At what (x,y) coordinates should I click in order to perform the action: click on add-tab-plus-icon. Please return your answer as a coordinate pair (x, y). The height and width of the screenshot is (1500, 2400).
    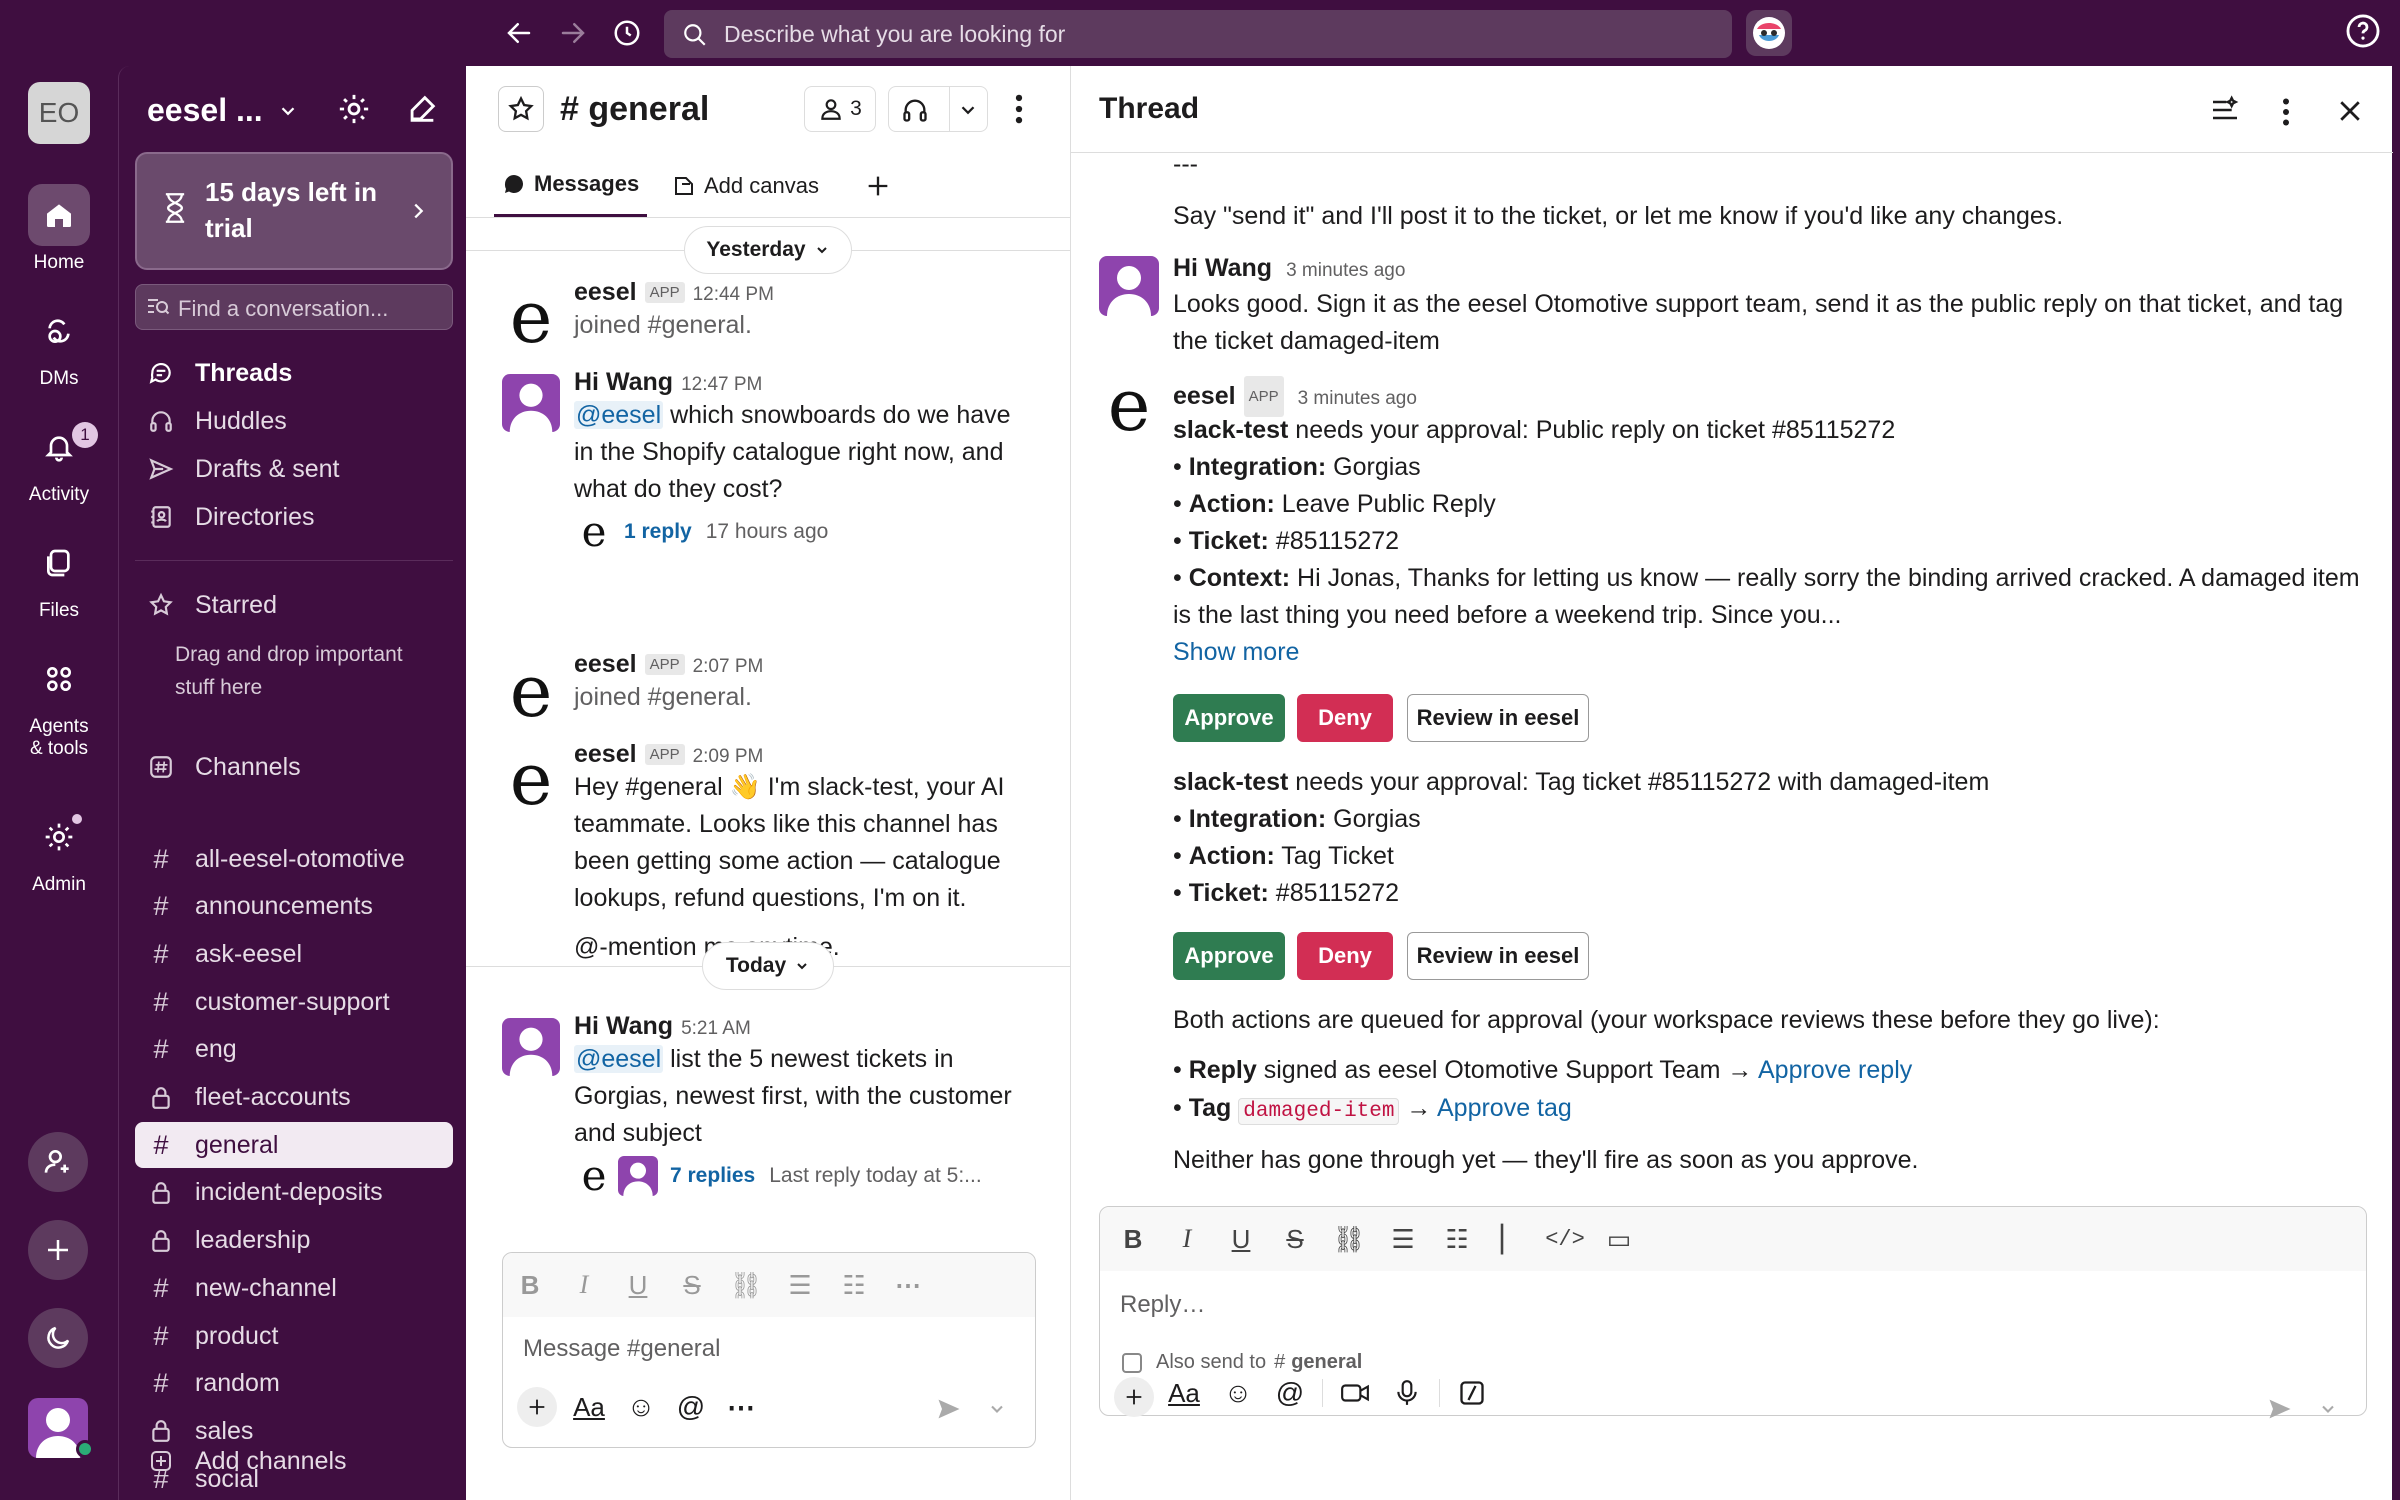
    Looking at the image, I should click on (878, 186).